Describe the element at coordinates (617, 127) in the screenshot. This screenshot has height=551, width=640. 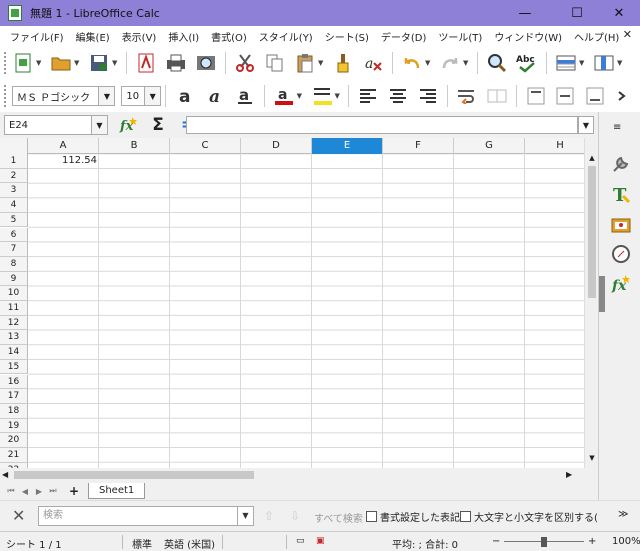
I see `sidebar-menu-icon: ≡` at that location.